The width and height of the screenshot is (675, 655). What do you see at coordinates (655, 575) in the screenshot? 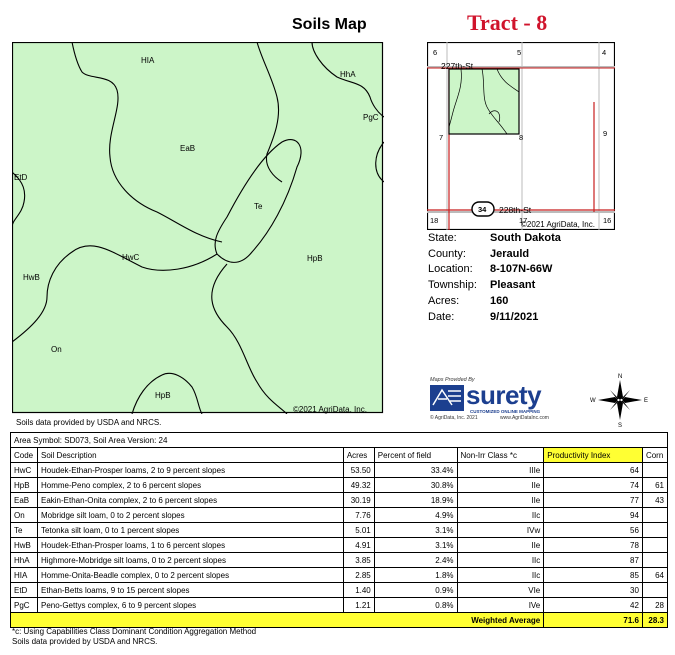
I see `cell-corn: 64` at bounding box center [655, 575].